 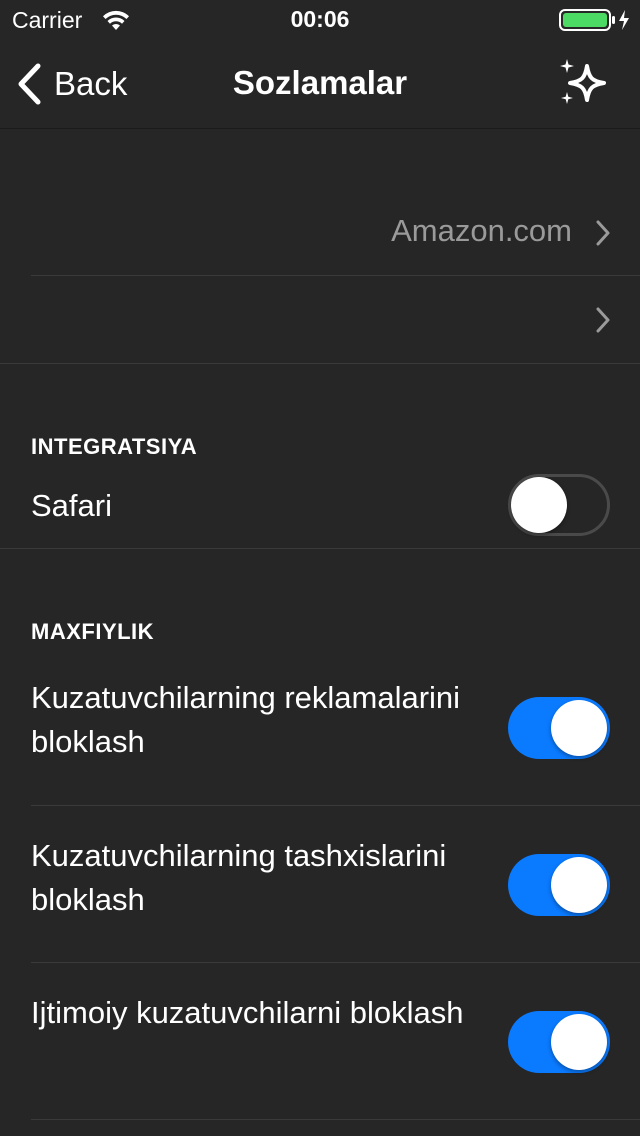 I want to click on page-title: Sozlamalar, so click(x=320, y=82).